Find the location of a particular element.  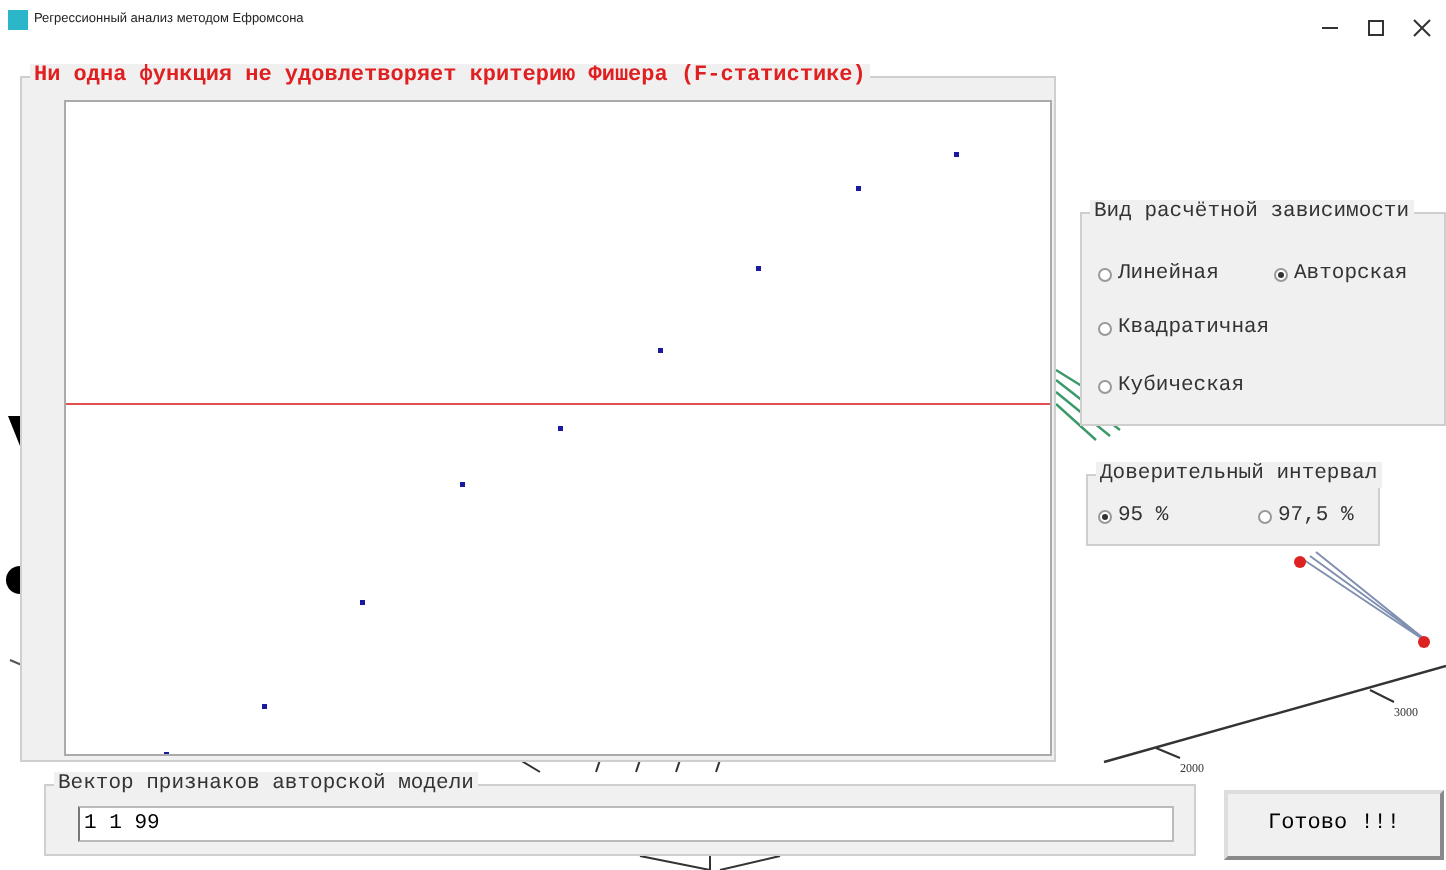

close-icon is located at coordinates (1422, 28).